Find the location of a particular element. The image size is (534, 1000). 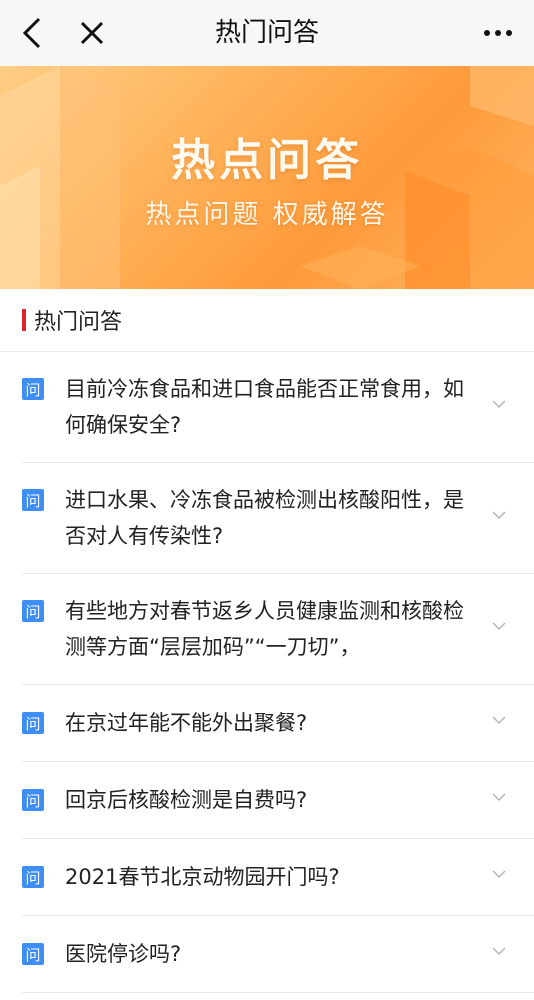

chevron-left-icon is located at coordinates (31, 33).